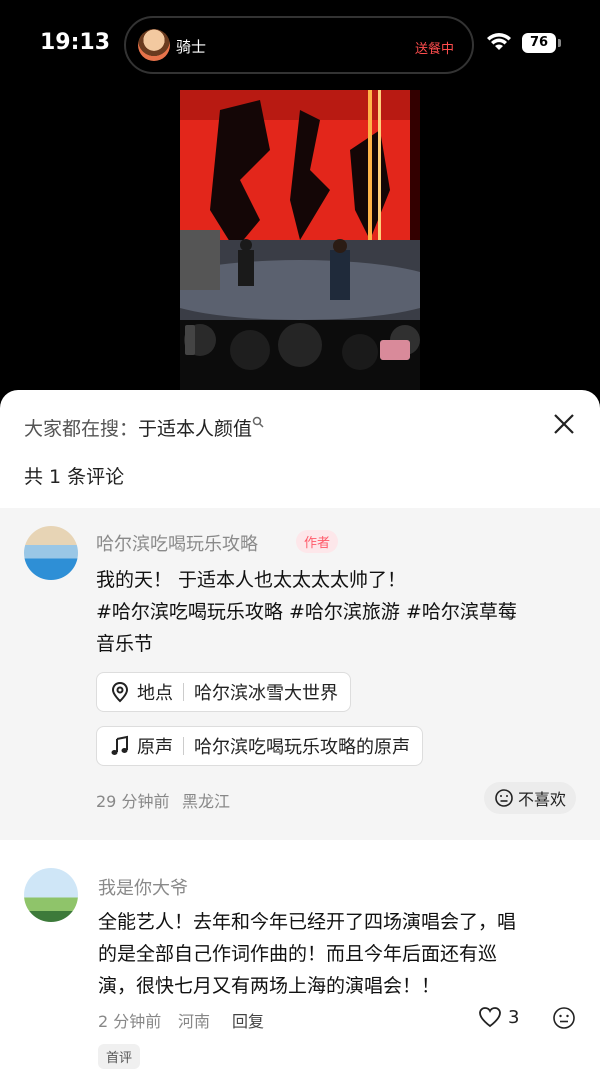 The width and height of the screenshot is (600, 1087). I want to click on sound-chip: 原声 哈尔滨吃喝玩乐攻略的原声, so click(259, 746).